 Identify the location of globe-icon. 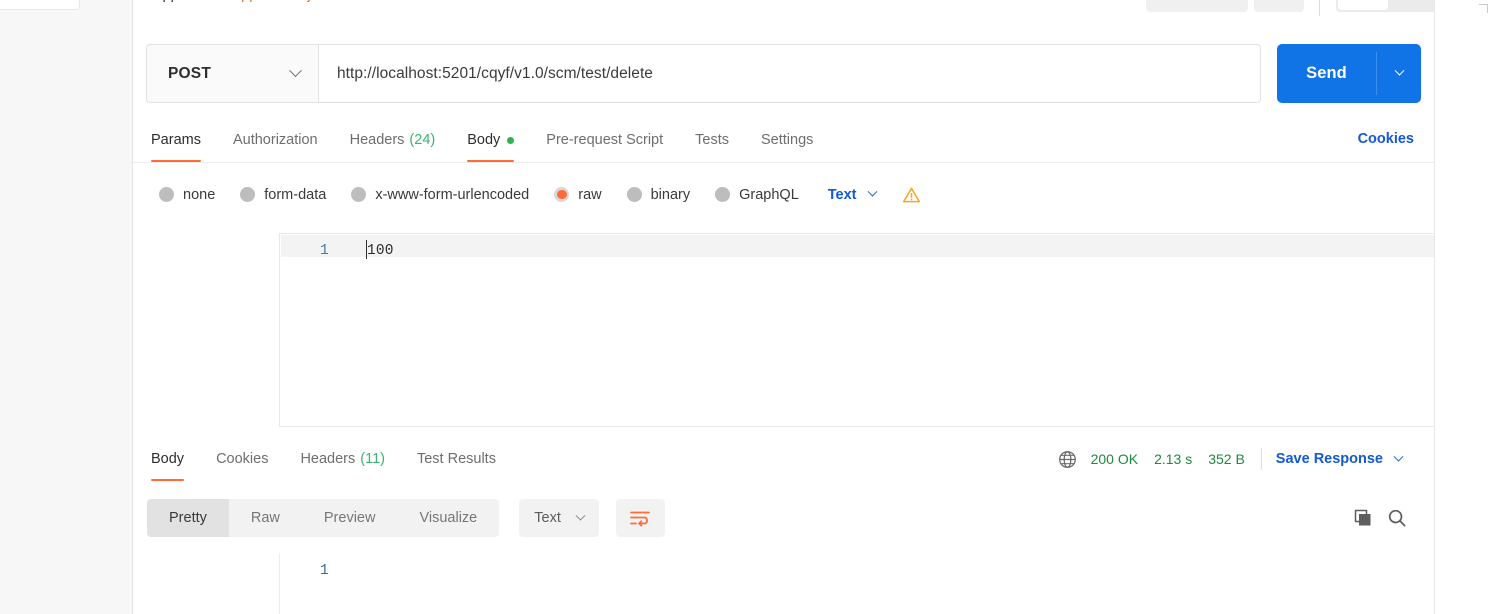
(1067, 459).